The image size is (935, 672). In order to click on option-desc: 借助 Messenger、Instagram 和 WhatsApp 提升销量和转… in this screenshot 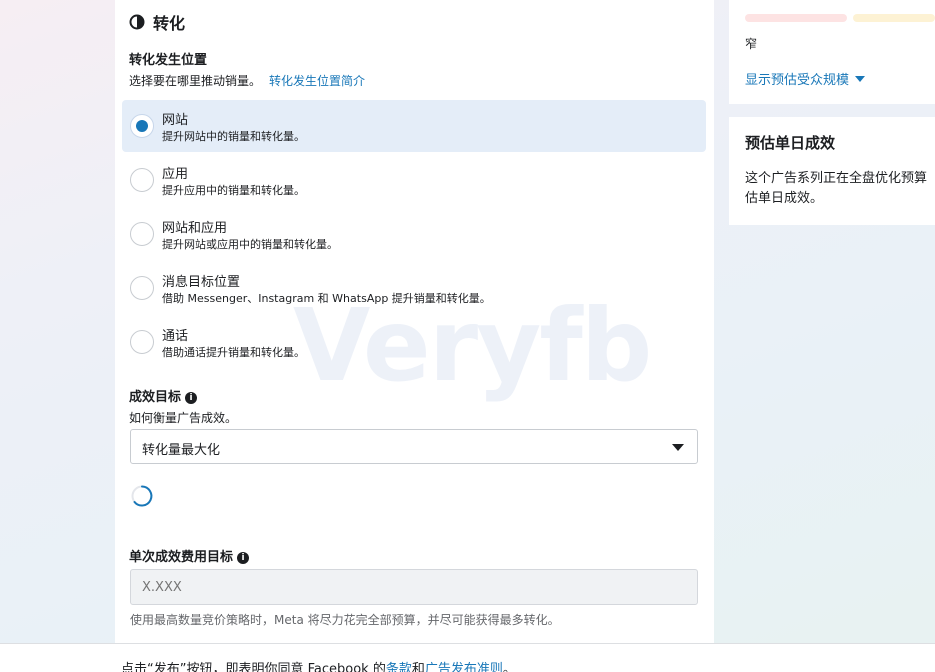, I will do `click(326, 298)`.